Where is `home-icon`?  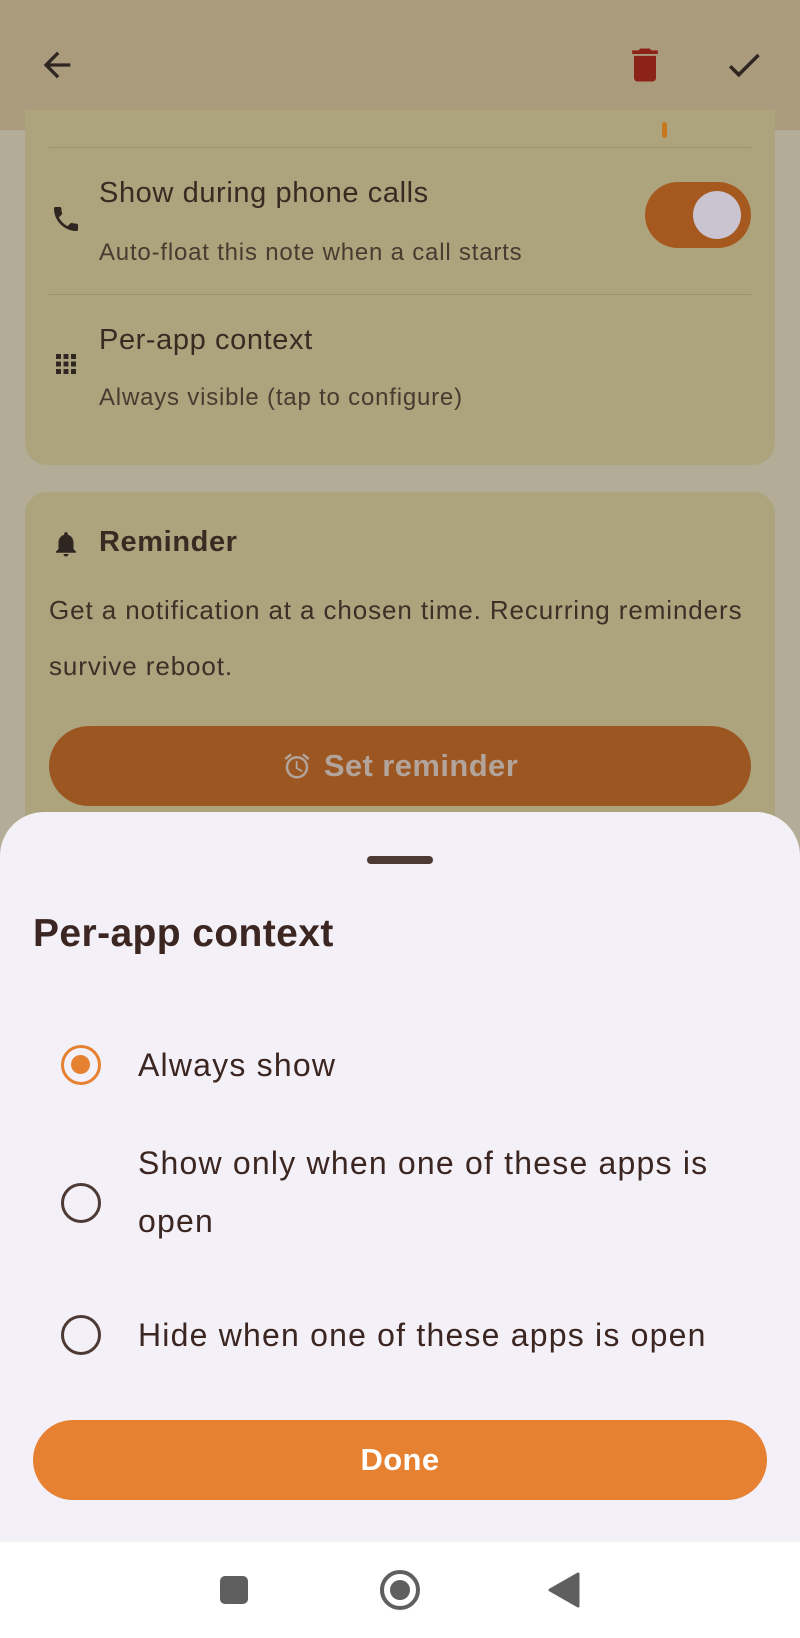 home-icon is located at coordinates (400, 1590).